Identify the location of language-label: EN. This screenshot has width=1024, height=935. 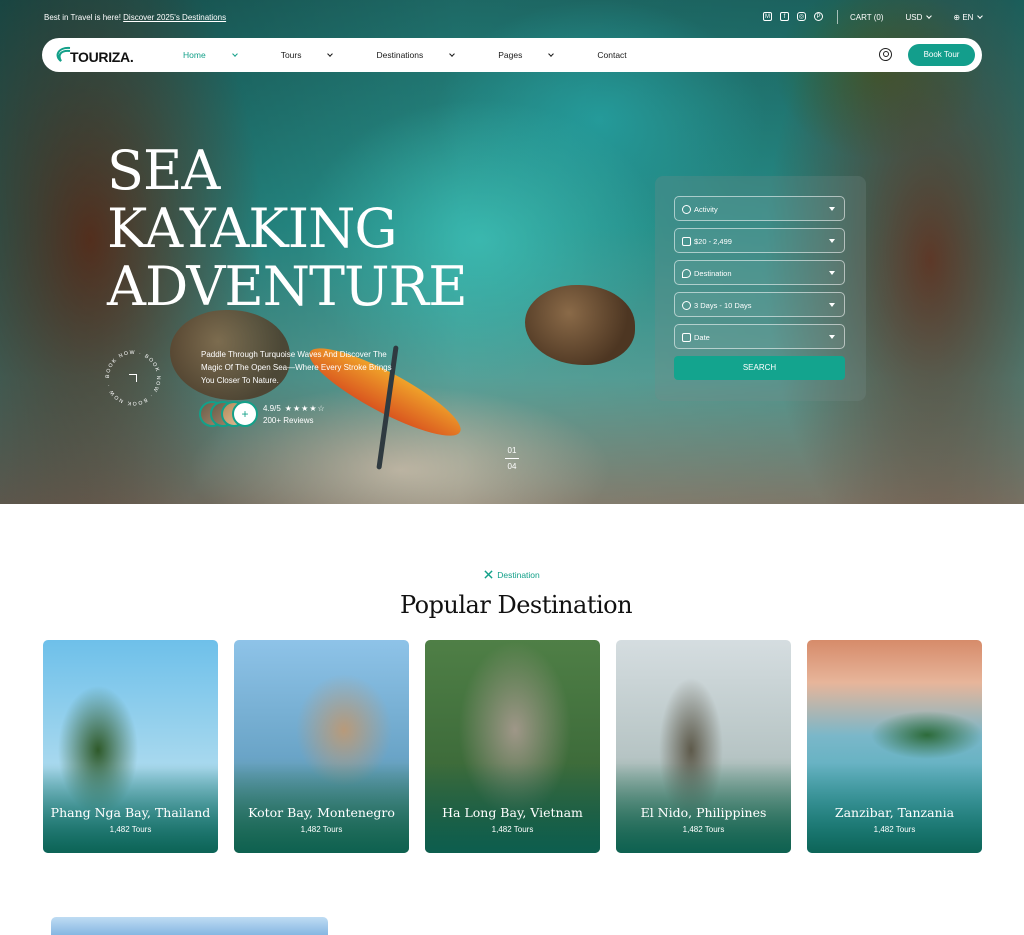
(968, 17).